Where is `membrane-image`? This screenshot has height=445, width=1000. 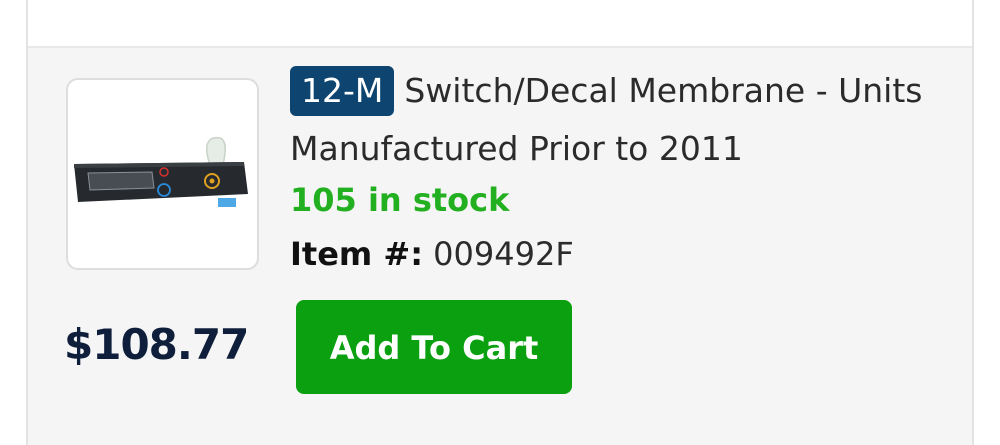
membrane-image is located at coordinates (161, 171).